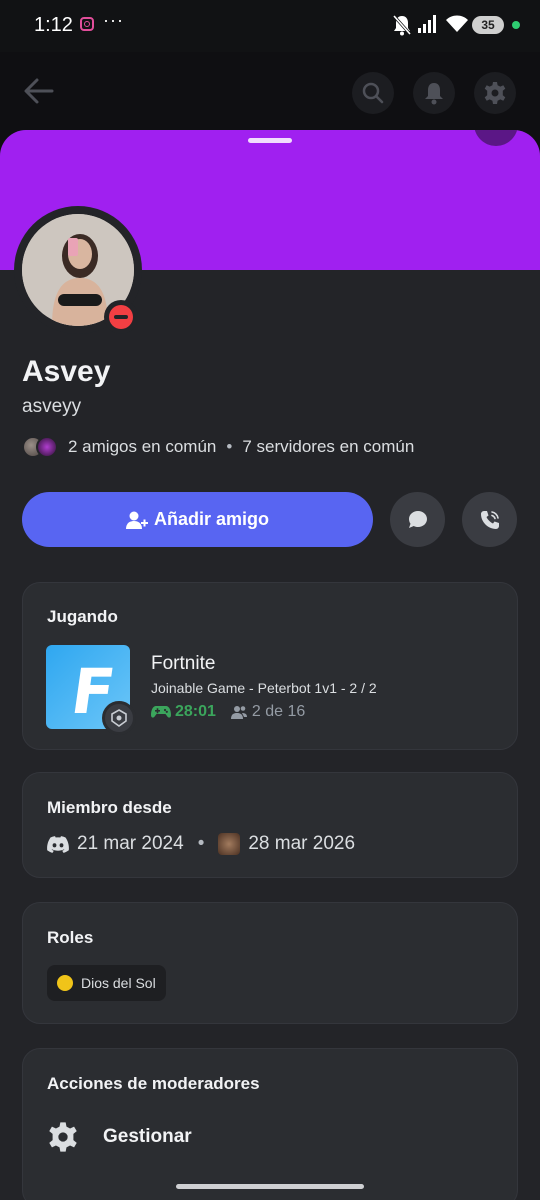 This screenshot has height=1200, width=540. What do you see at coordinates (278, 711) in the screenshot?
I see `party-size: 2 de 16` at bounding box center [278, 711].